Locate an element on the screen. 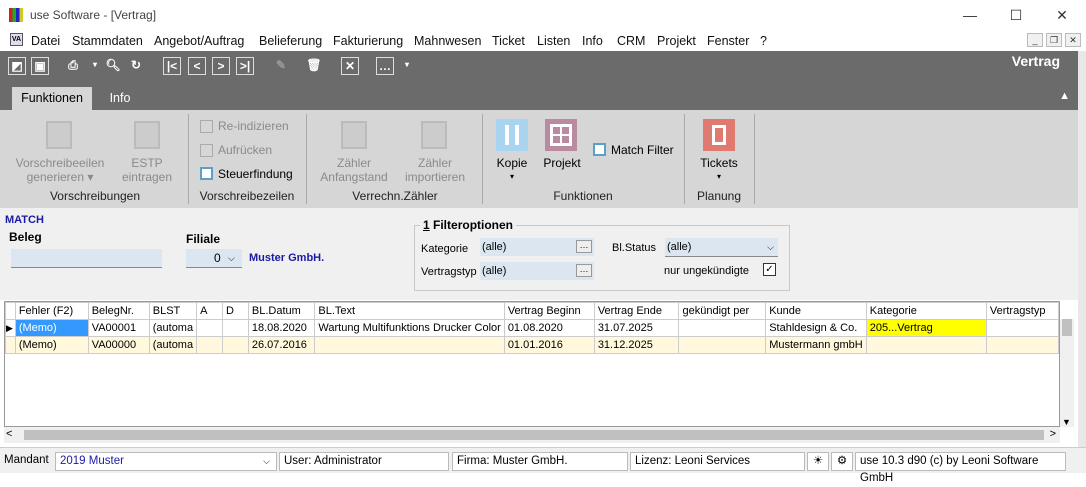  tickets-dropdown-icon: ▾ is located at coordinates (719, 177).